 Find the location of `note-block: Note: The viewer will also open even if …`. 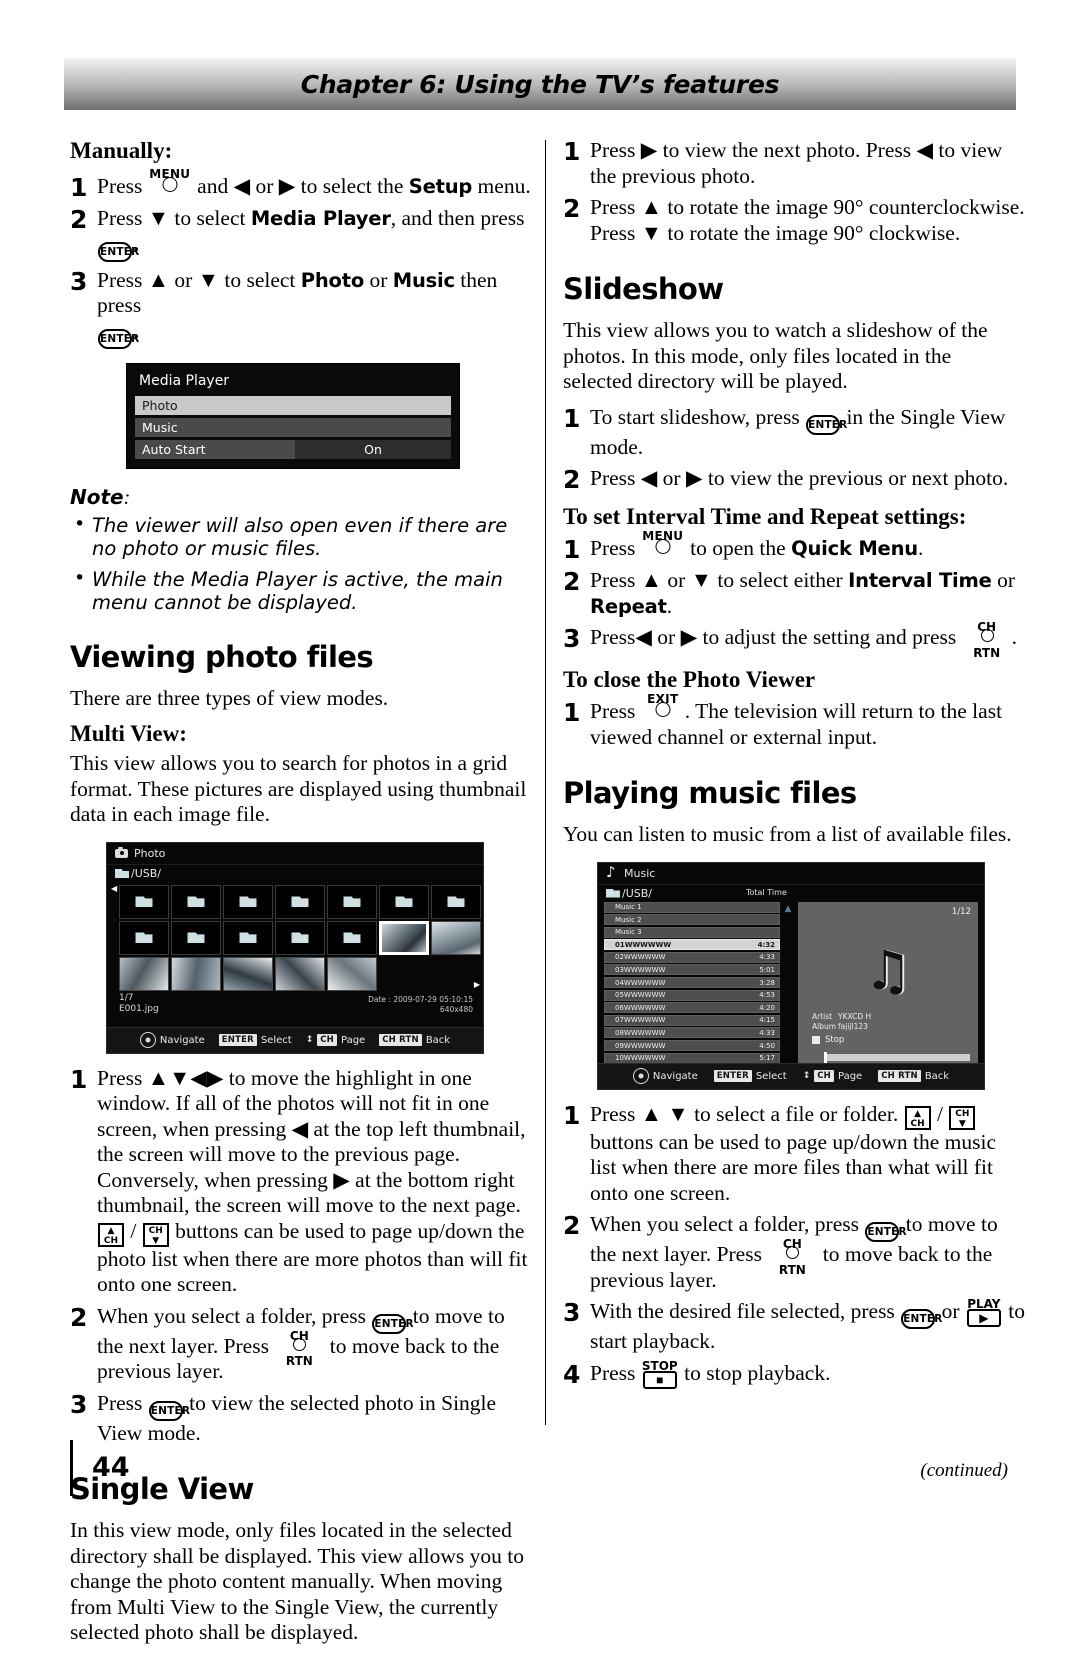

note-block: Note: The viewer will also open even if … is located at coordinates (301, 549).